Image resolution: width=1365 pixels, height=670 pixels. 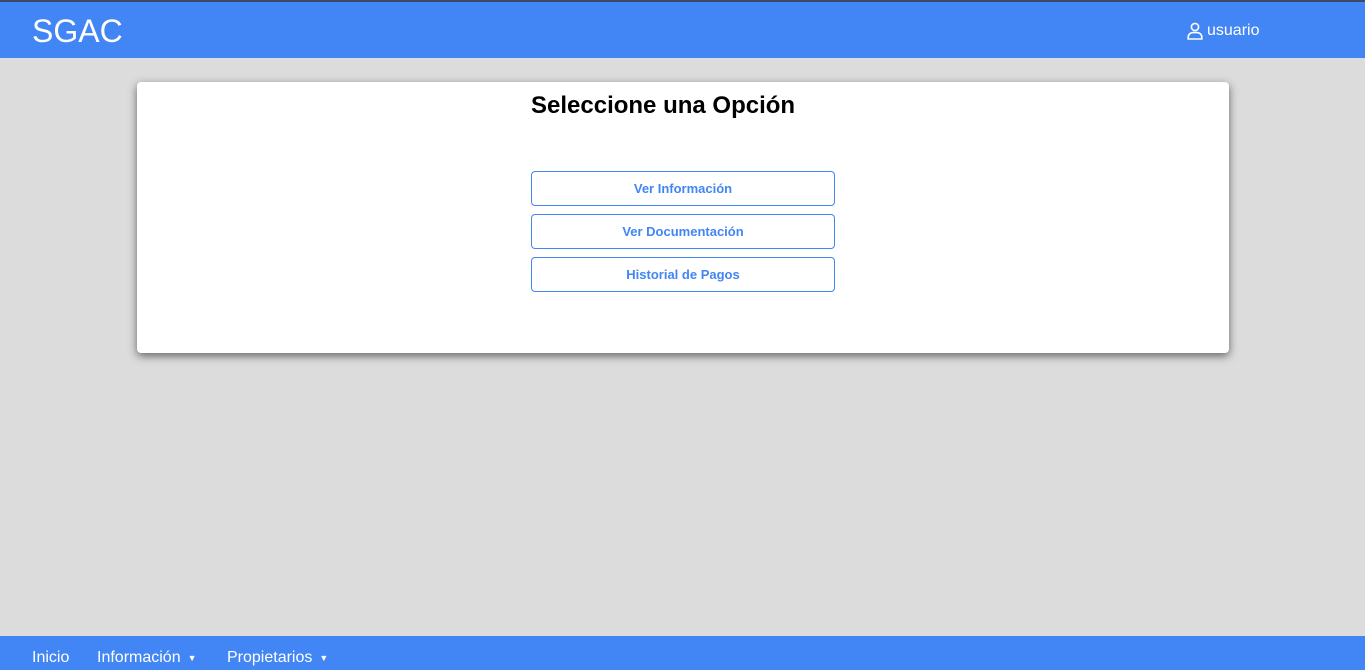 I want to click on nav-item-label: Información, so click(x=139, y=657).